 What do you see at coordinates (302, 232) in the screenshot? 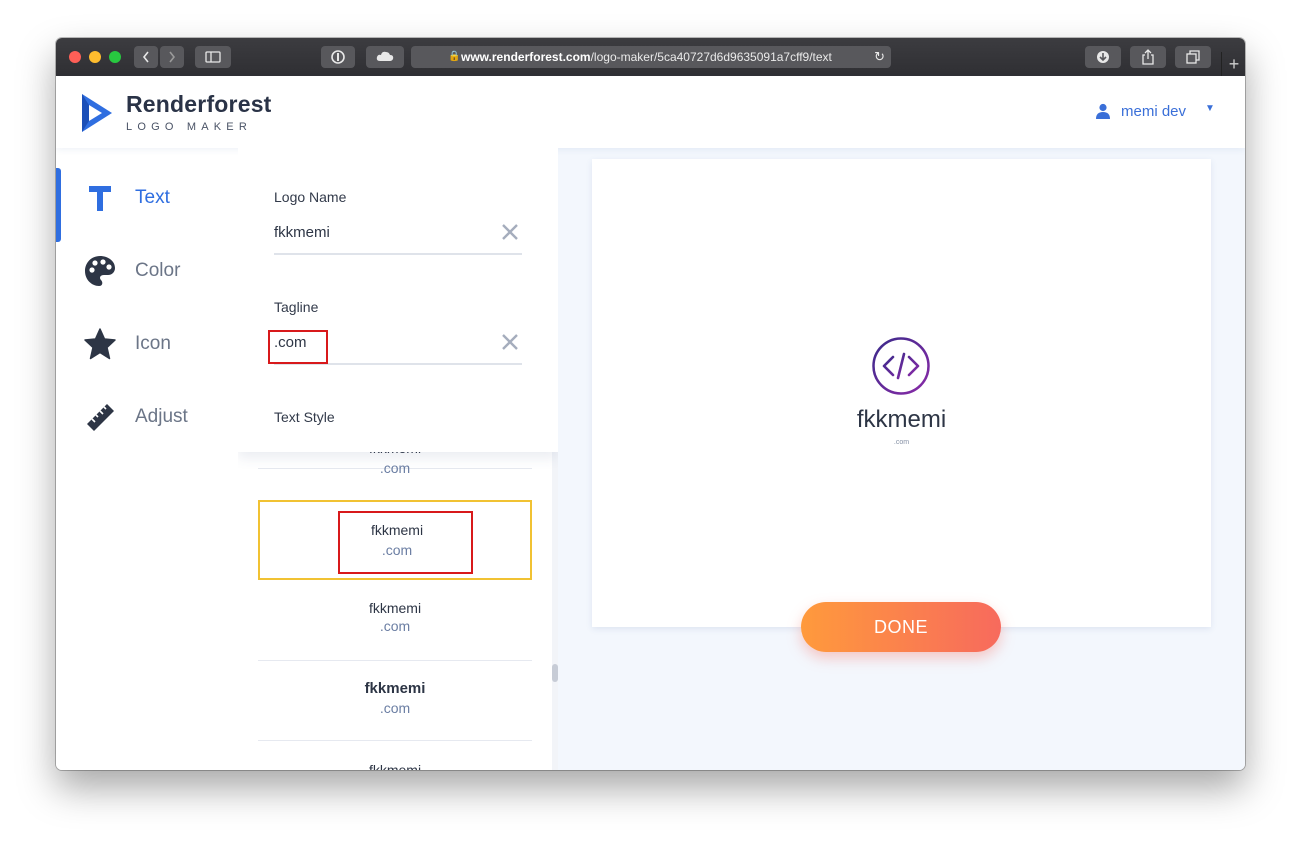
I see `logo-name-value: fkkmemi` at bounding box center [302, 232].